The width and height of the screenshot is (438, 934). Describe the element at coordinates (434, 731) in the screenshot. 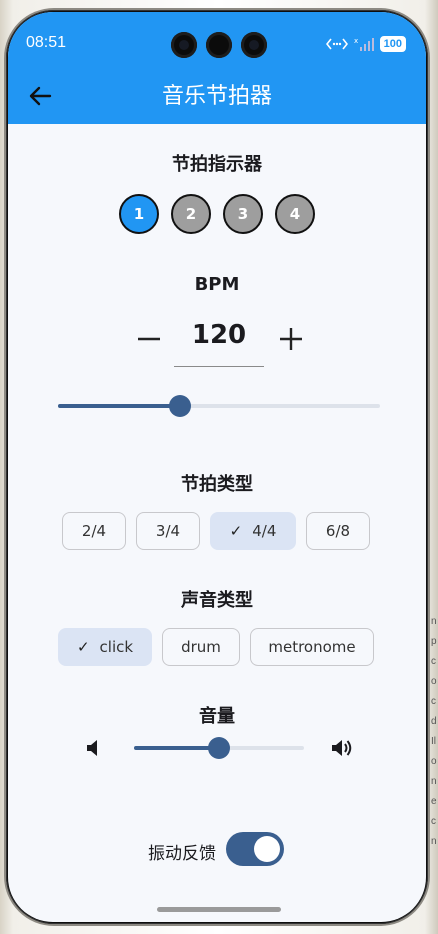

I see `background-text-fragment: n p c o c d Il o n e c n` at that location.